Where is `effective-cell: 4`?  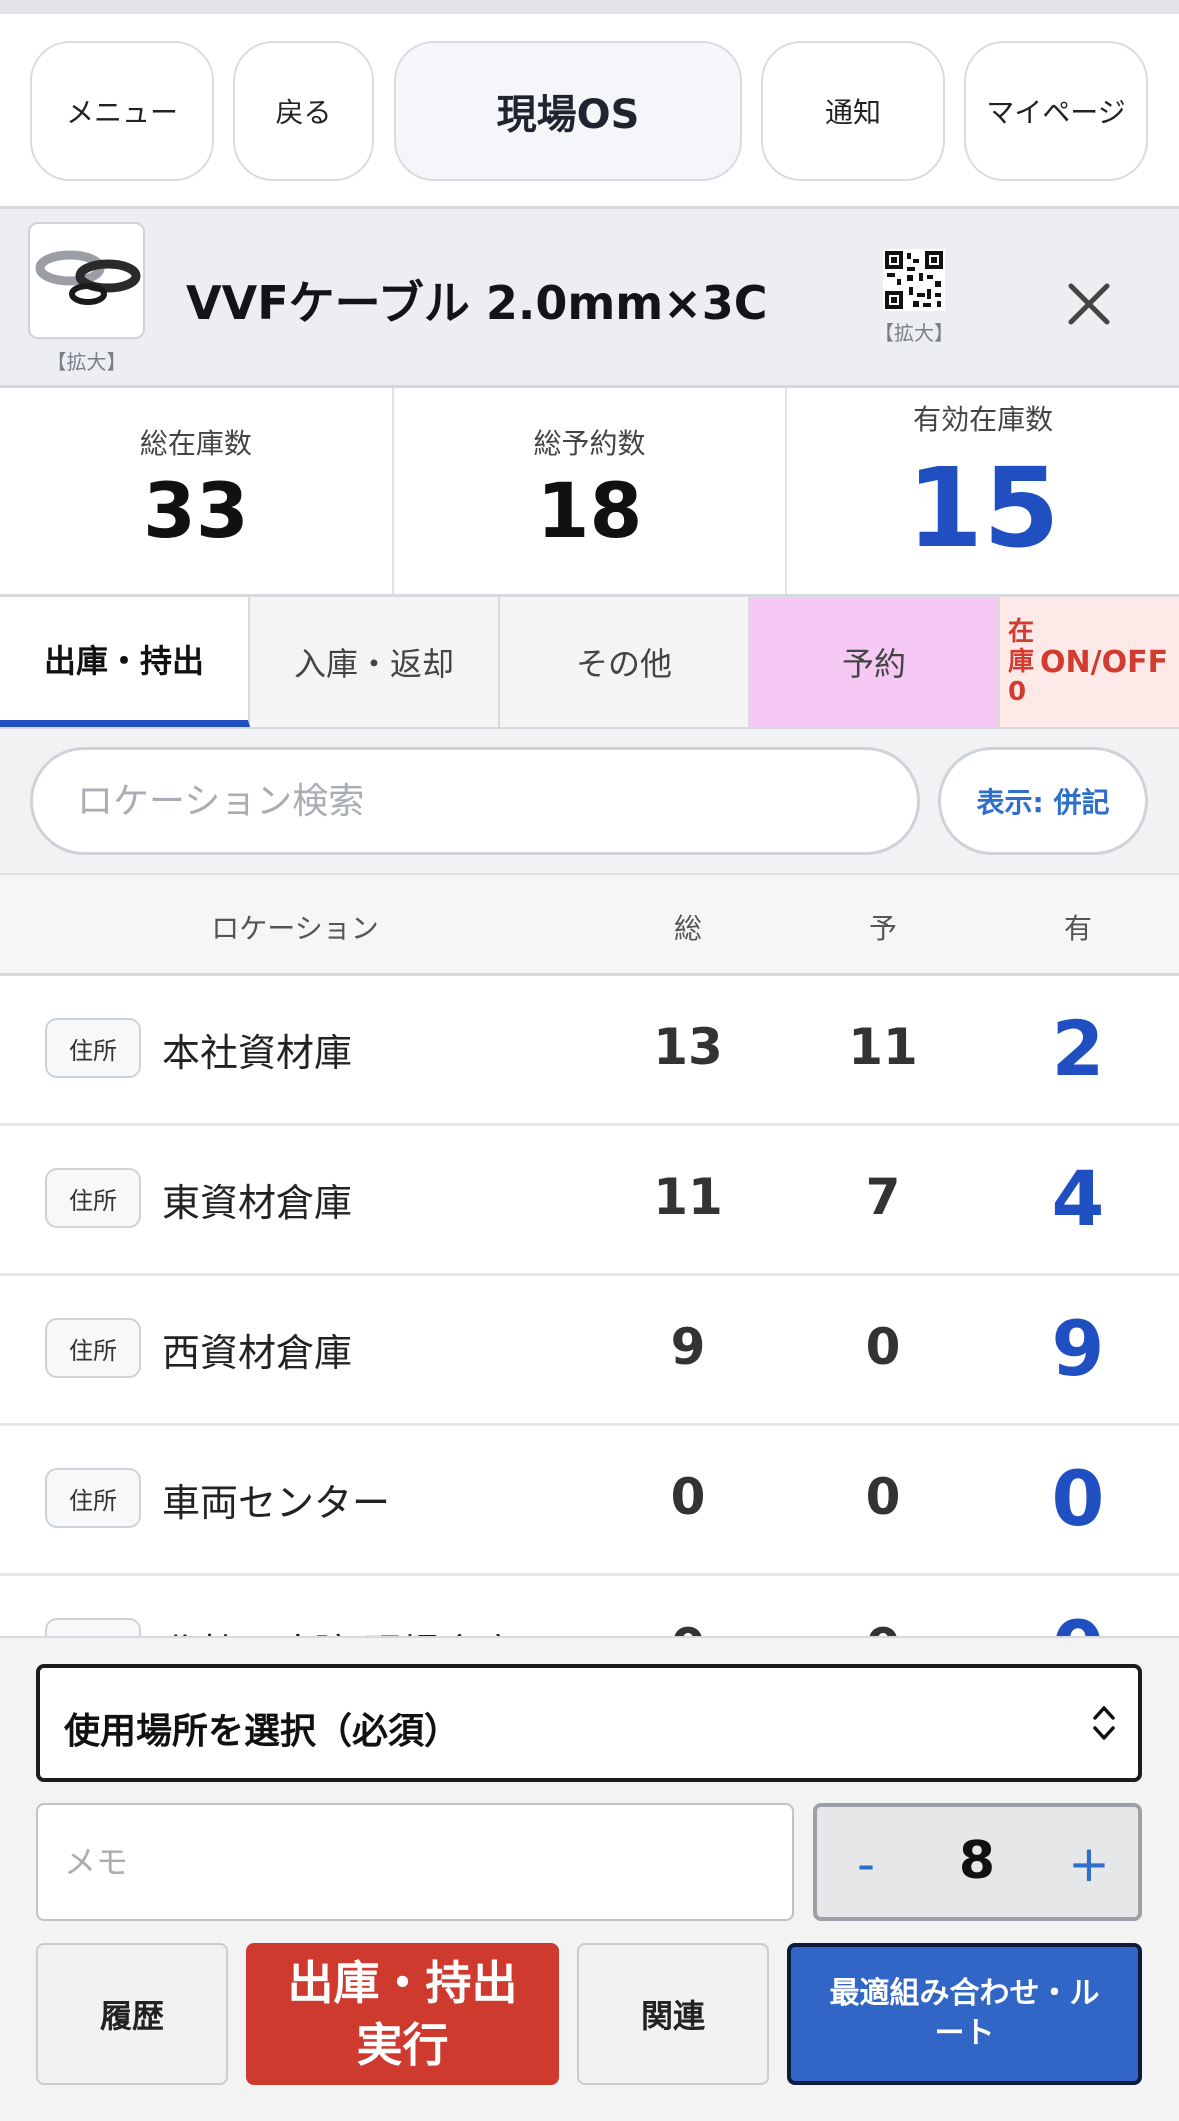
effective-cell: 4 is located at coordinates (1078, 1198).